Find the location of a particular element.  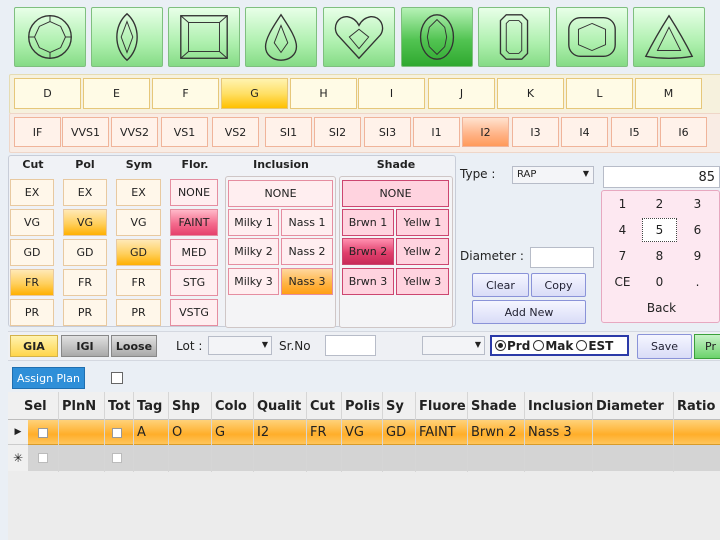

sym-button-ex: EX is located at coordinates (138, 192).